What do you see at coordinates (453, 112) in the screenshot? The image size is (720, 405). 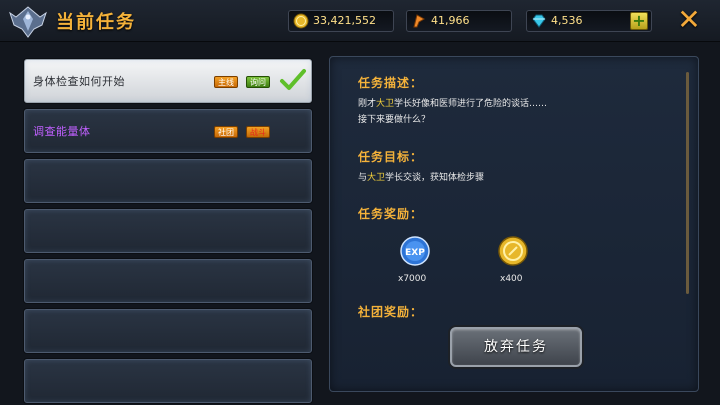 I see `description-text: 刚才大卫学长好像和医师进行了危险的谈话…… 接下来要做什么？` at bounding box center [453, 112].